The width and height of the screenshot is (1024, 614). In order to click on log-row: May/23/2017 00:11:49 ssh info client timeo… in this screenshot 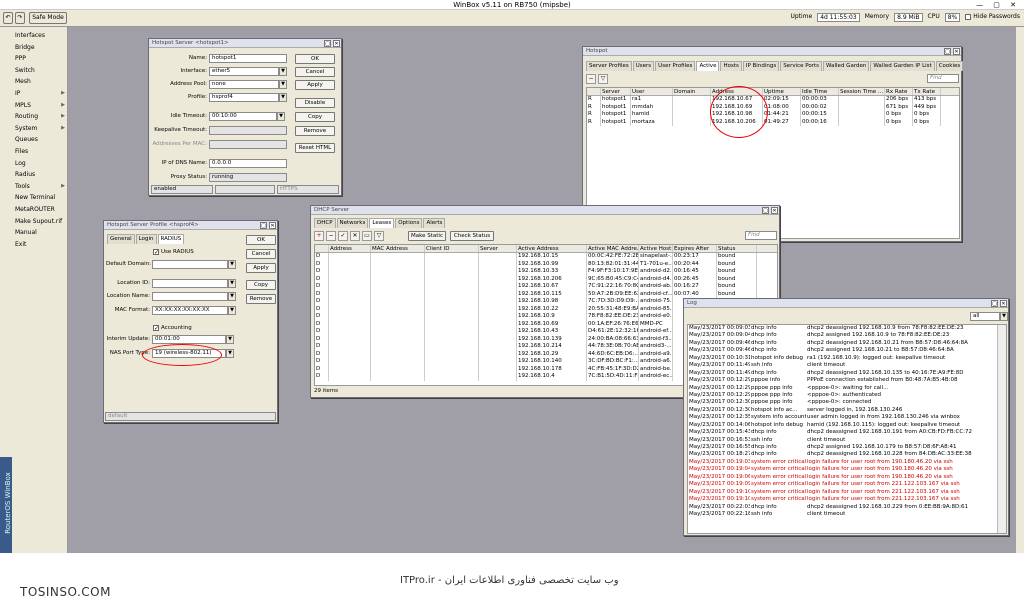, I will do `click(847, 365)`.